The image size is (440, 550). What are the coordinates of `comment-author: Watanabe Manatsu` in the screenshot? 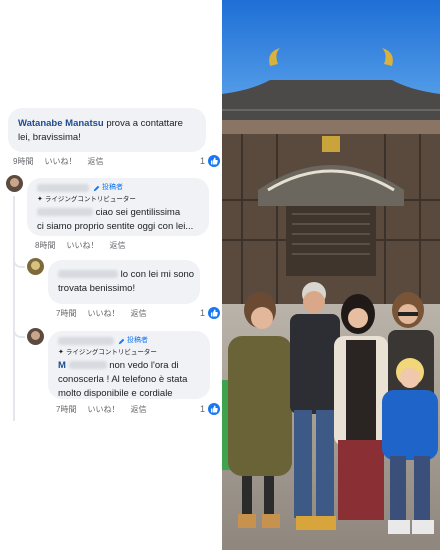 It's located at (61, 123).